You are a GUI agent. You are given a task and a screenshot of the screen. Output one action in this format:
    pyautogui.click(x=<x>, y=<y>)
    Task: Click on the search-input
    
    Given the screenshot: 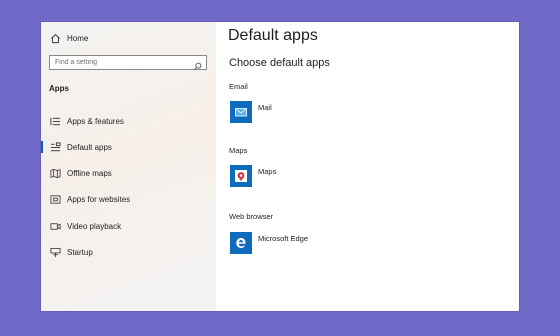 What is the action you would take?
    pyautogui.click(x=121, y=62)
    